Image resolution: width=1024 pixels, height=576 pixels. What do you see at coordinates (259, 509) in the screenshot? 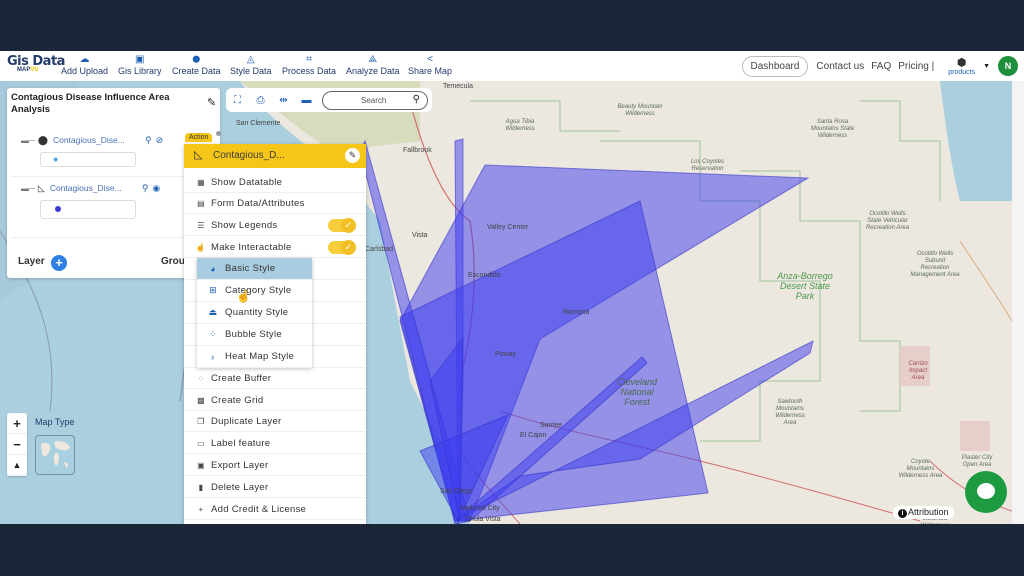
I see `menu-label: Add Credit & License` at bounding box center [259, 509].